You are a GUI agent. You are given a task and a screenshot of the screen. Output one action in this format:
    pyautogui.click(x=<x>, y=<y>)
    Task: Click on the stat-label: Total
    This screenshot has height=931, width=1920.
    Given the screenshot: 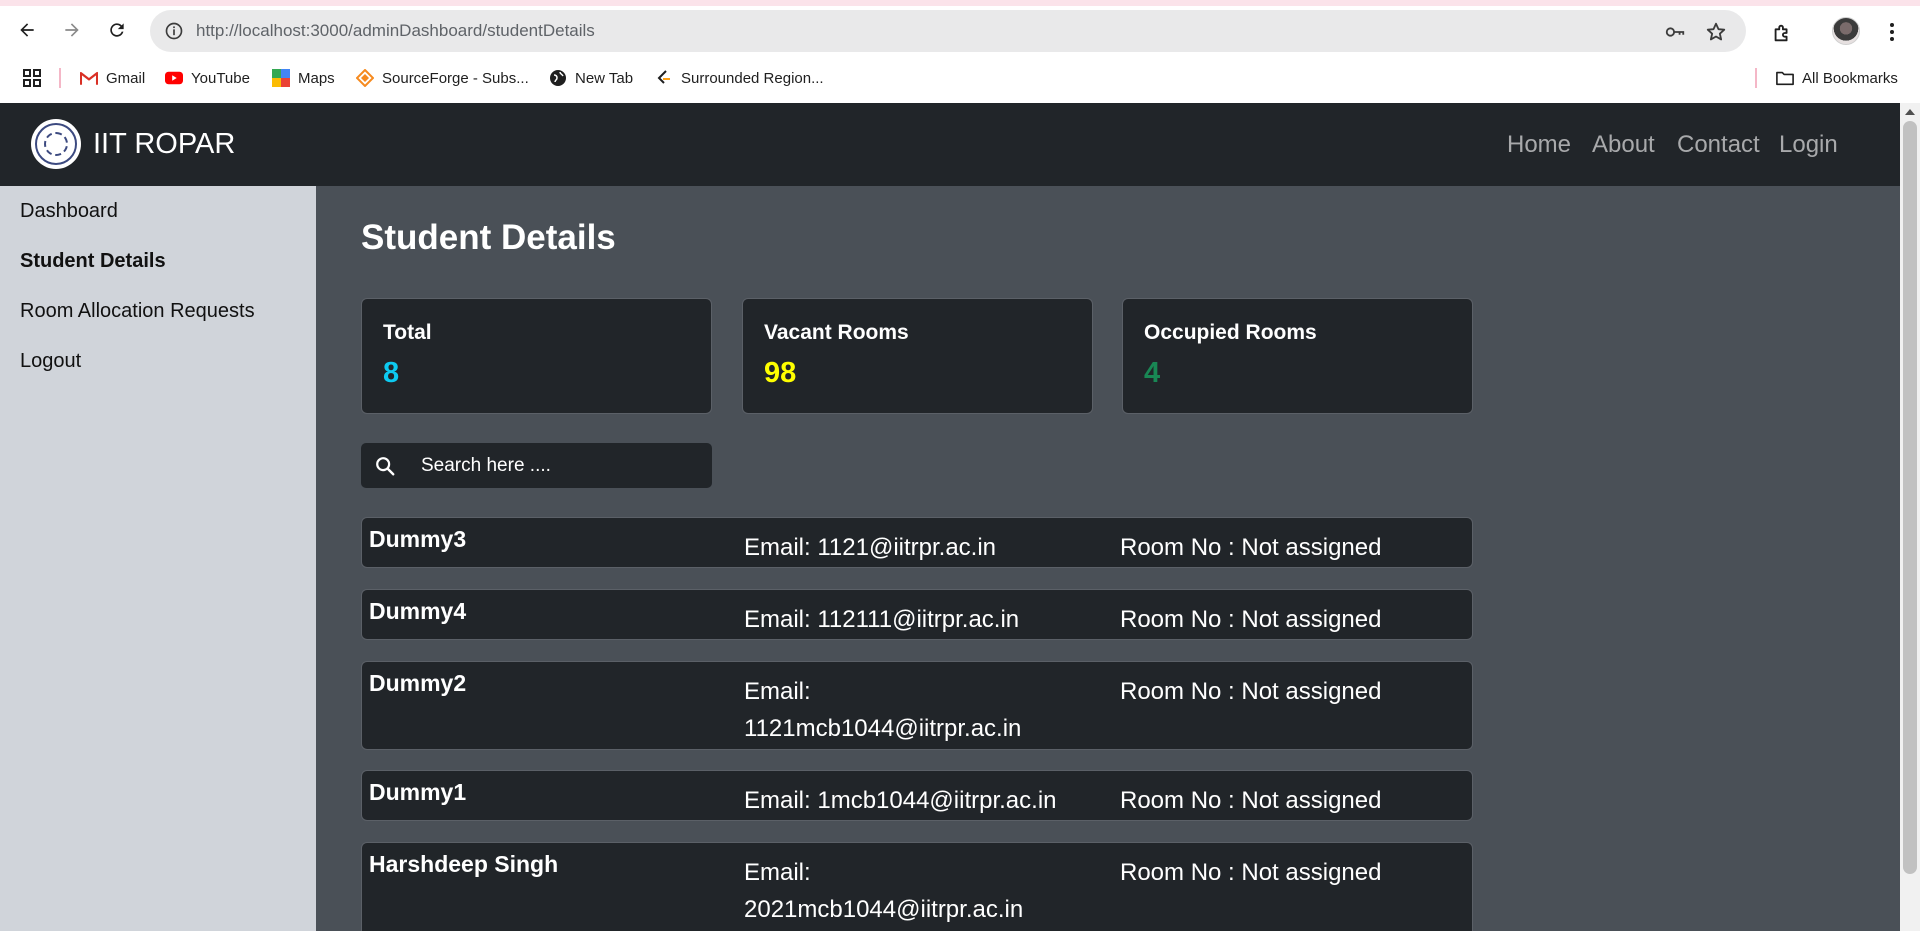 What is the action you would take?
    pyautogui.click(x=407, y=332)
    